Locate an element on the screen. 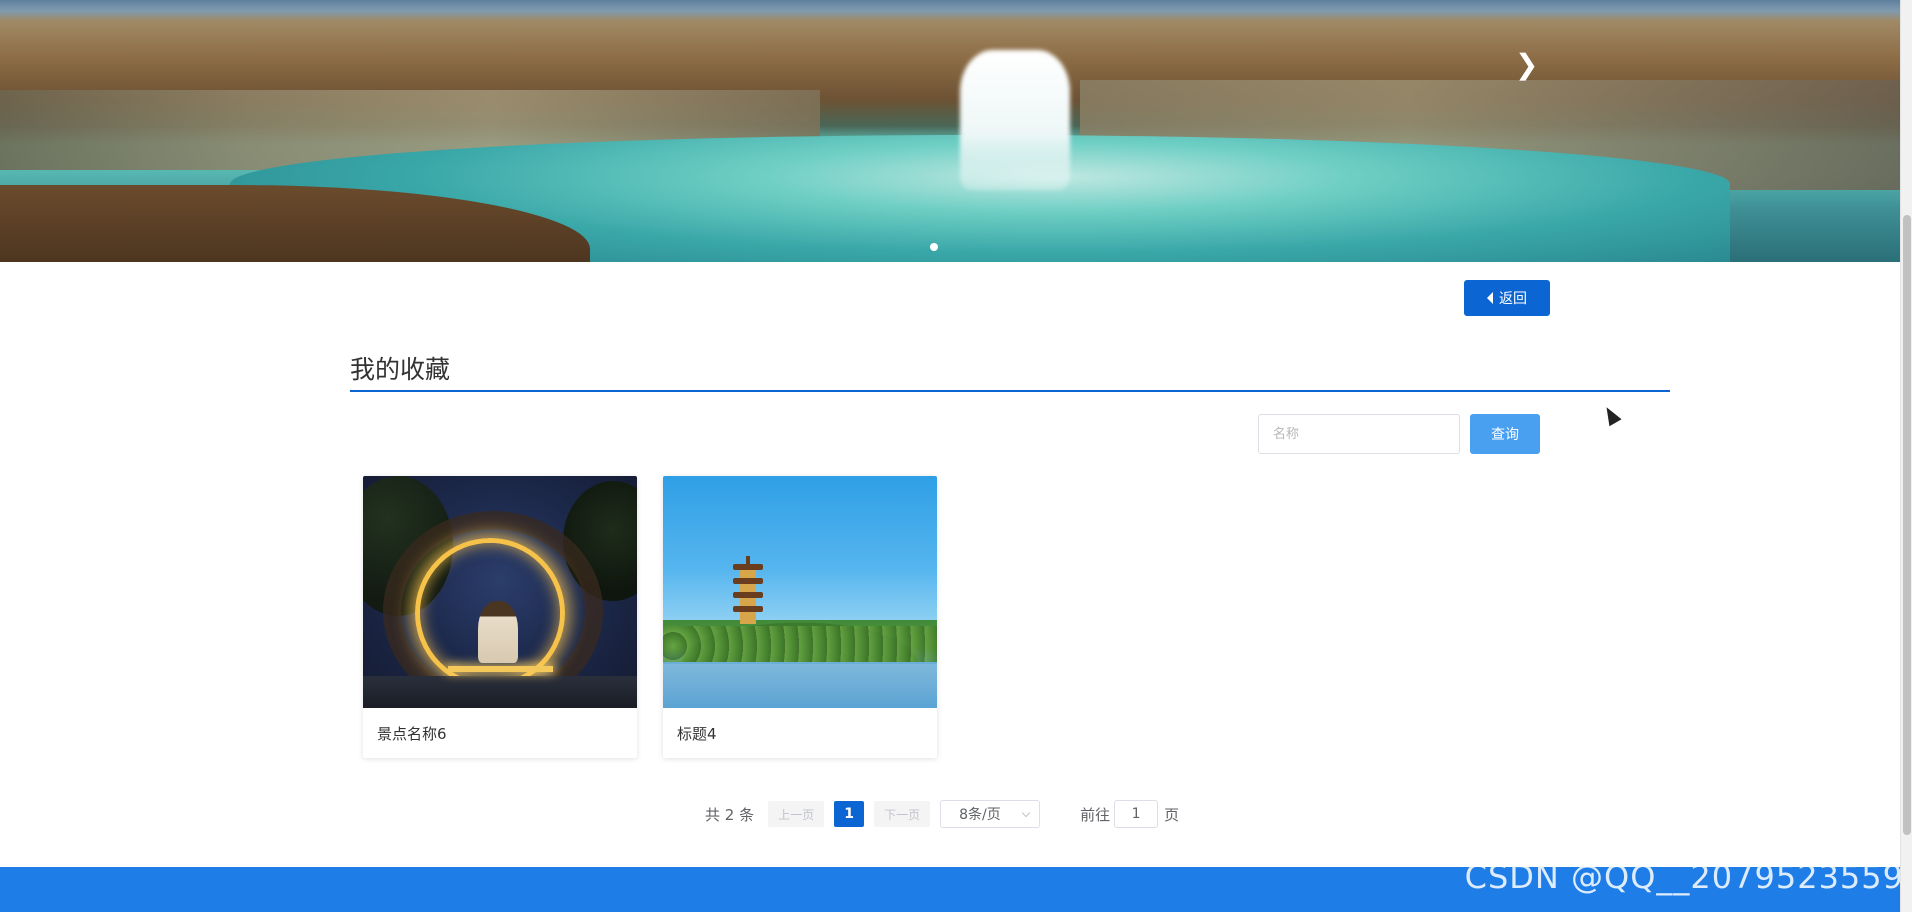  pagination: 共 2 条 上一页 1 下一页 8条/页 前往 页 is located at coordinates (942, 814).